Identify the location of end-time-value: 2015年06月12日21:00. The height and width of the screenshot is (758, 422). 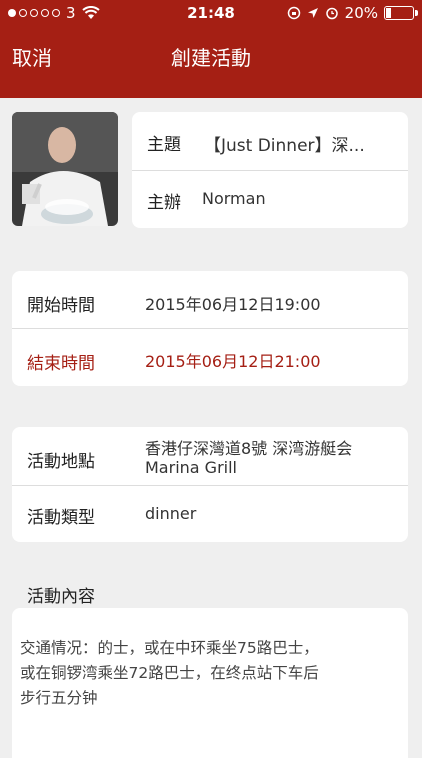
(233, 361).